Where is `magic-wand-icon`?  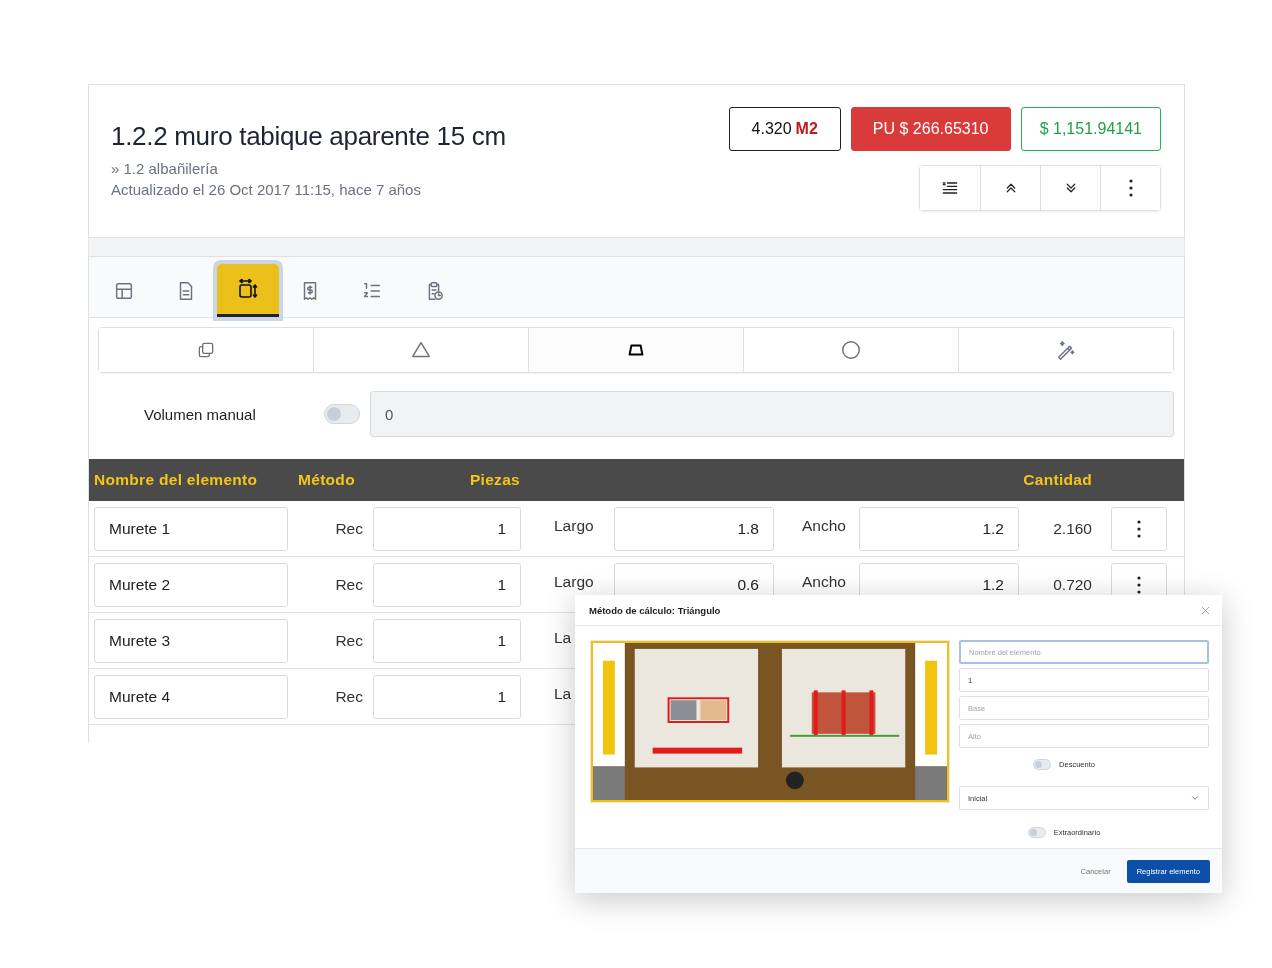
magic-wand-icon is located at coordinates (1066, 350).